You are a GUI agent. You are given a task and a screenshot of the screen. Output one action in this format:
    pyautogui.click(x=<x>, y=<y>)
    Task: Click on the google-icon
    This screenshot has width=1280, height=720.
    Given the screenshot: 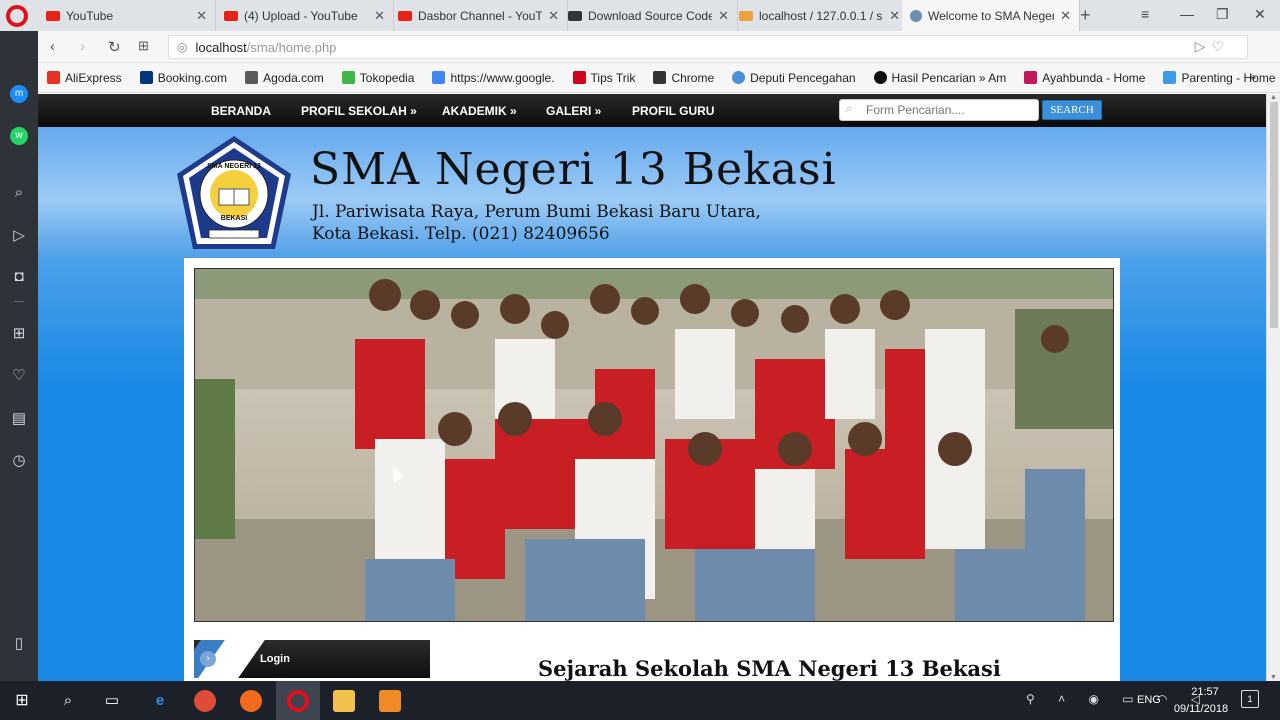 What is the action you would take?
    pyautogui.click(x=439, y=77)
    